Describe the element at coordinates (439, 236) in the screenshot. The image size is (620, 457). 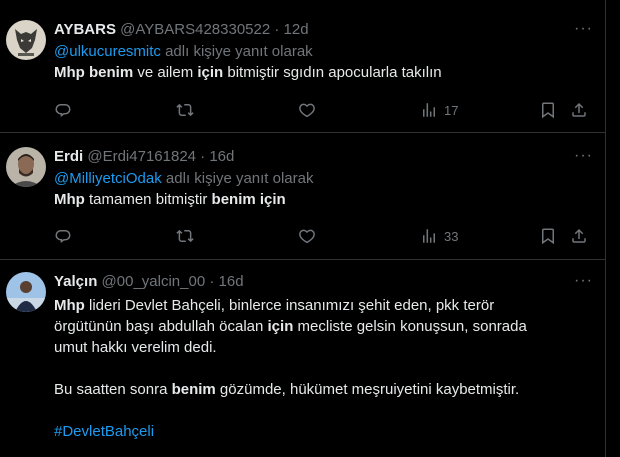
I see `views-button: 33` at that location.